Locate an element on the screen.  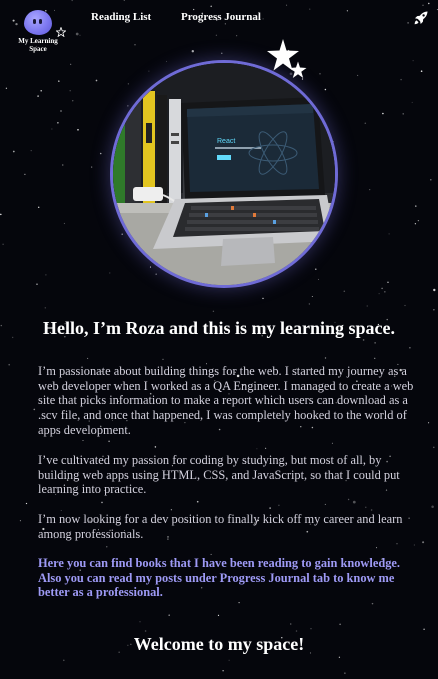
logo-star-icon is located at coordinates (61, 32).